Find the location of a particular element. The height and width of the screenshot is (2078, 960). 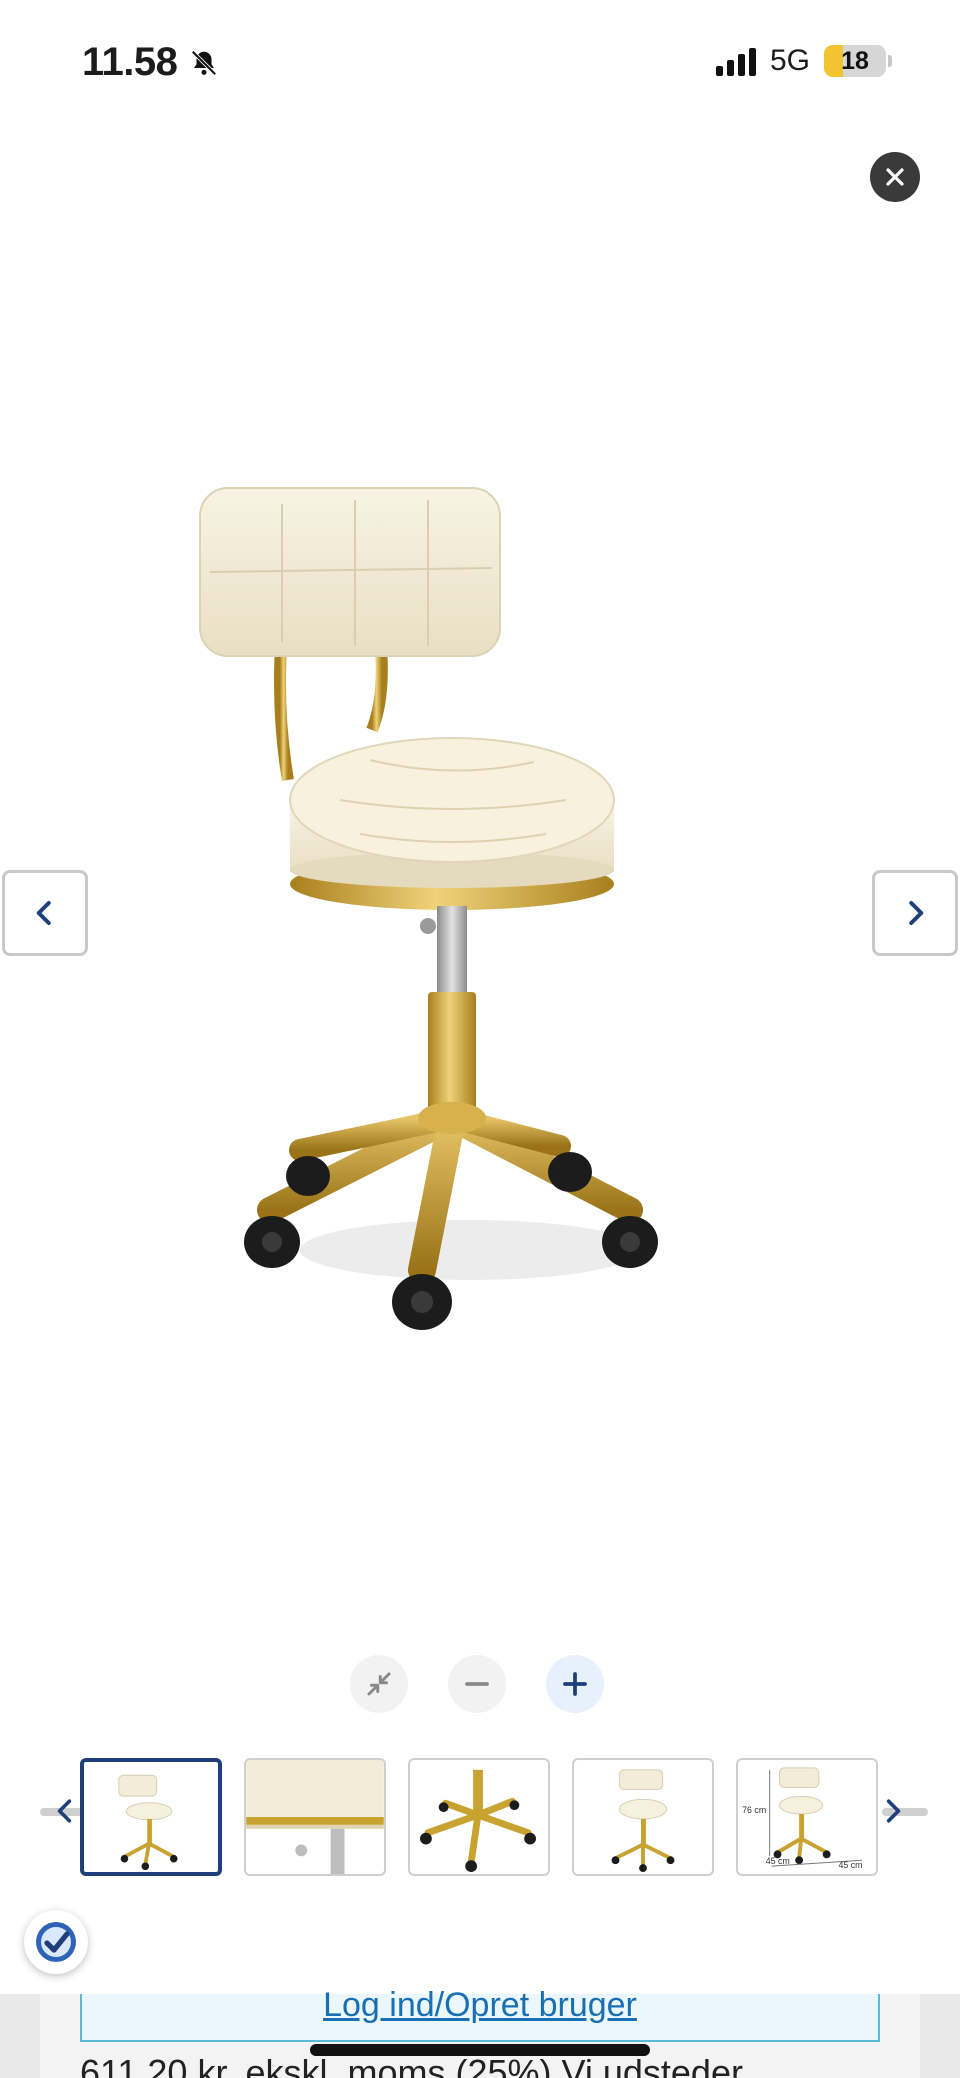

battery-icon: 18 is located at coordinates (855, 61).